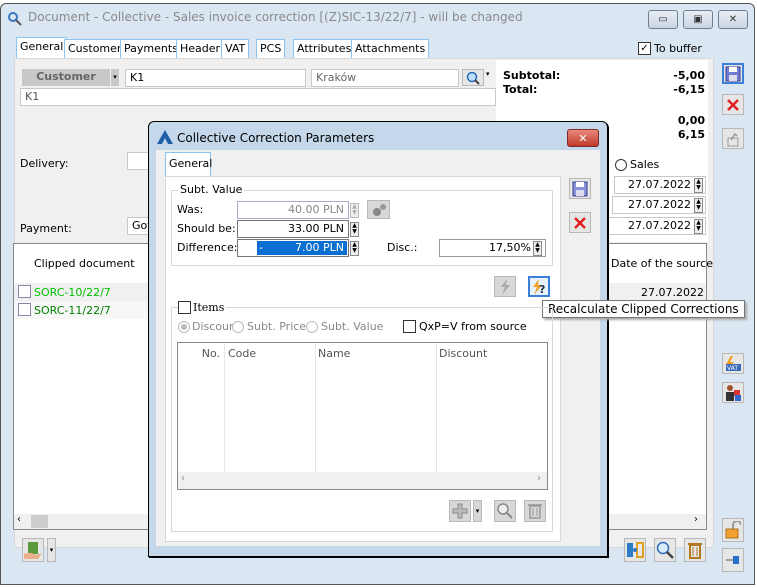 This screenshot has width=757, height=588. What do you see at coordinates (271, 49) in the screenshot?
I see `tab-pcs: PCS` at bounding box center [271, 49].